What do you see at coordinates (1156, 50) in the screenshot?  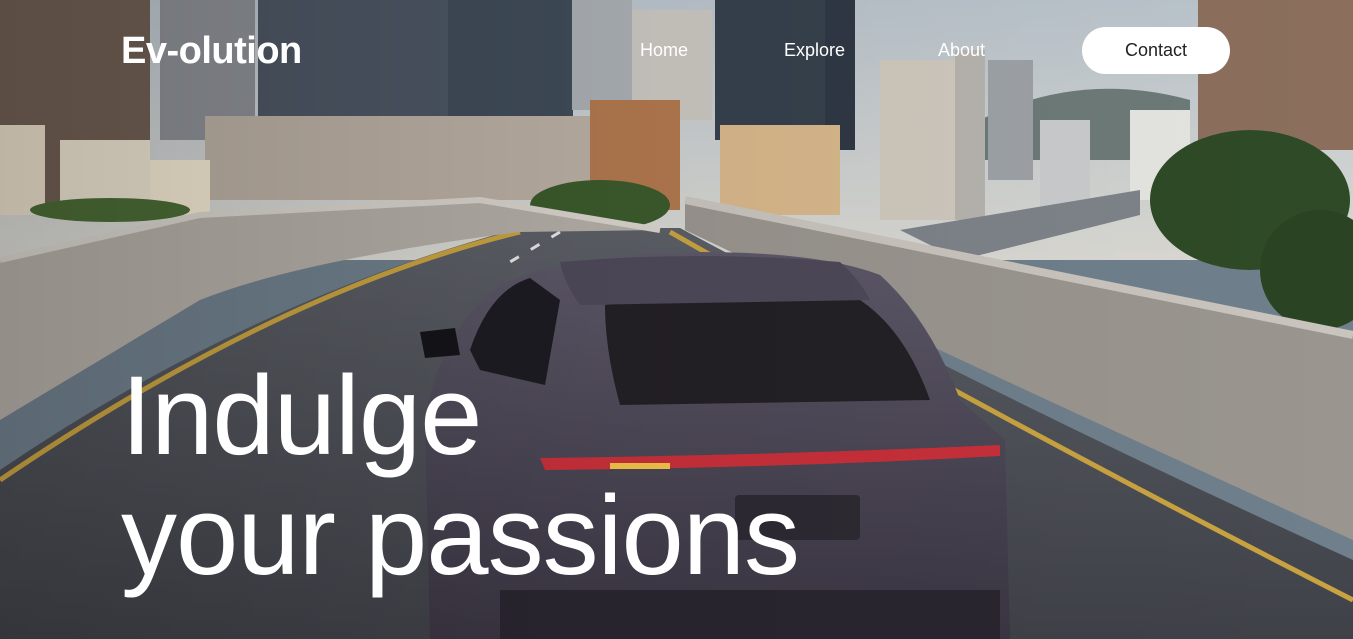 I see `contact-button: Contact` at bounding box center [1156, 50].